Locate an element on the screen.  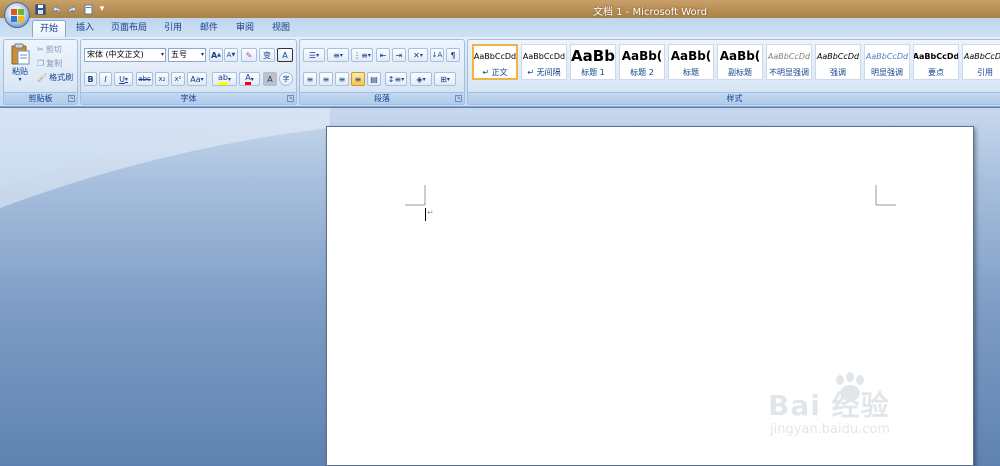
style-heading-1: AaBb 标题 1 is located at coordinates (593, 62).